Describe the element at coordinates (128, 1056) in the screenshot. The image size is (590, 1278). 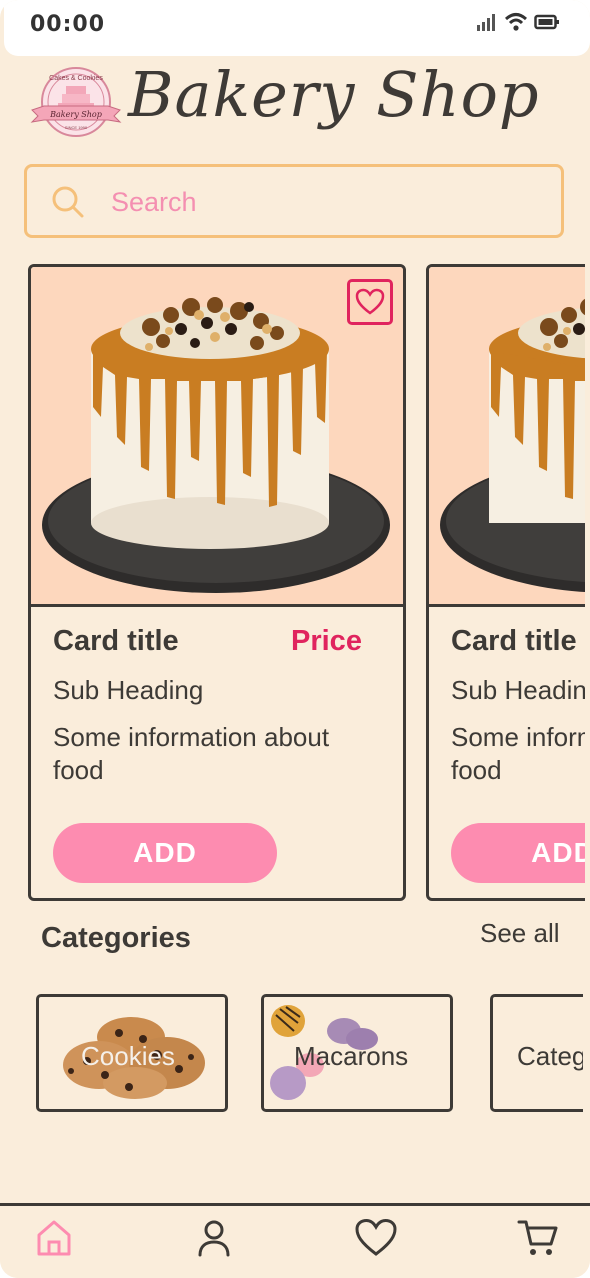
I see `category-label: Cookies` at that location.